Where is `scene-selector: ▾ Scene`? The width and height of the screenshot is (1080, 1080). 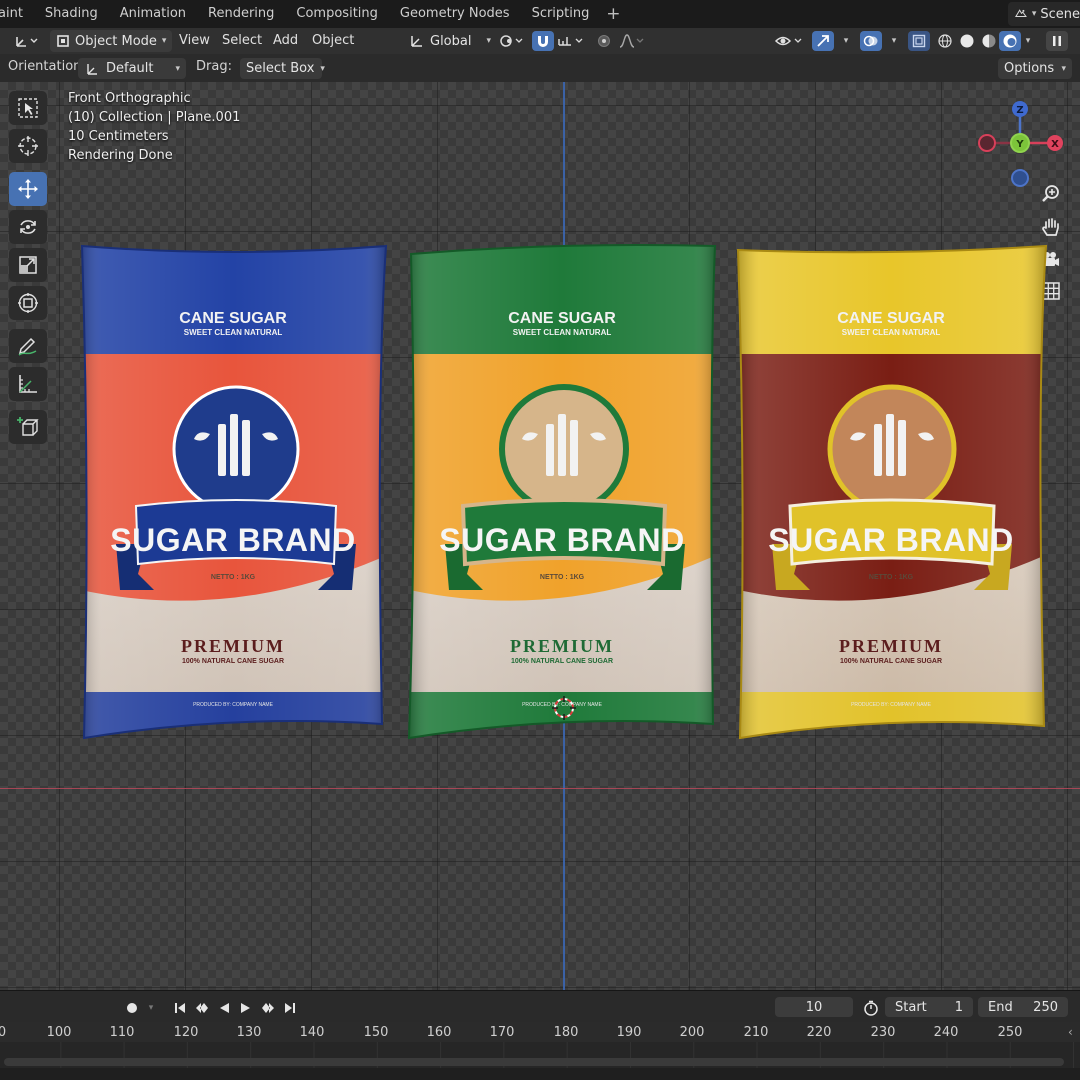
scene-selector: ▾ Scene is located at coordinates (1044, 14).